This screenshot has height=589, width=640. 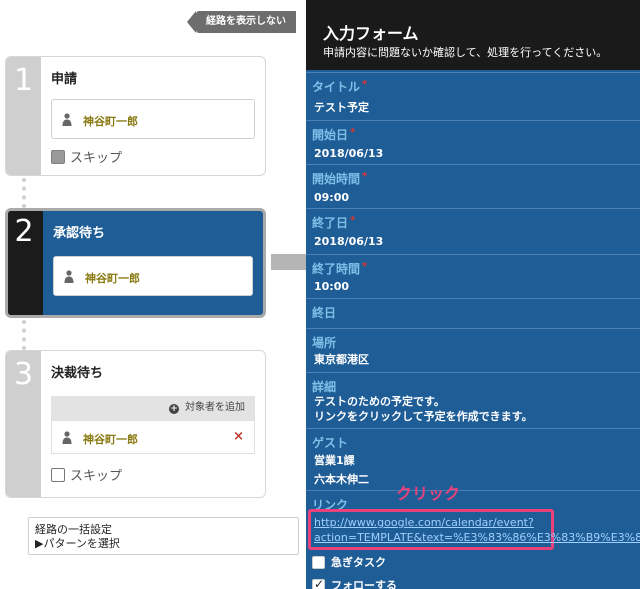 What do you see at coordinates (241, 22) in the screenshot?
I see `hide-route-button: 経路を表示しない` at bounding box center [241, 22].